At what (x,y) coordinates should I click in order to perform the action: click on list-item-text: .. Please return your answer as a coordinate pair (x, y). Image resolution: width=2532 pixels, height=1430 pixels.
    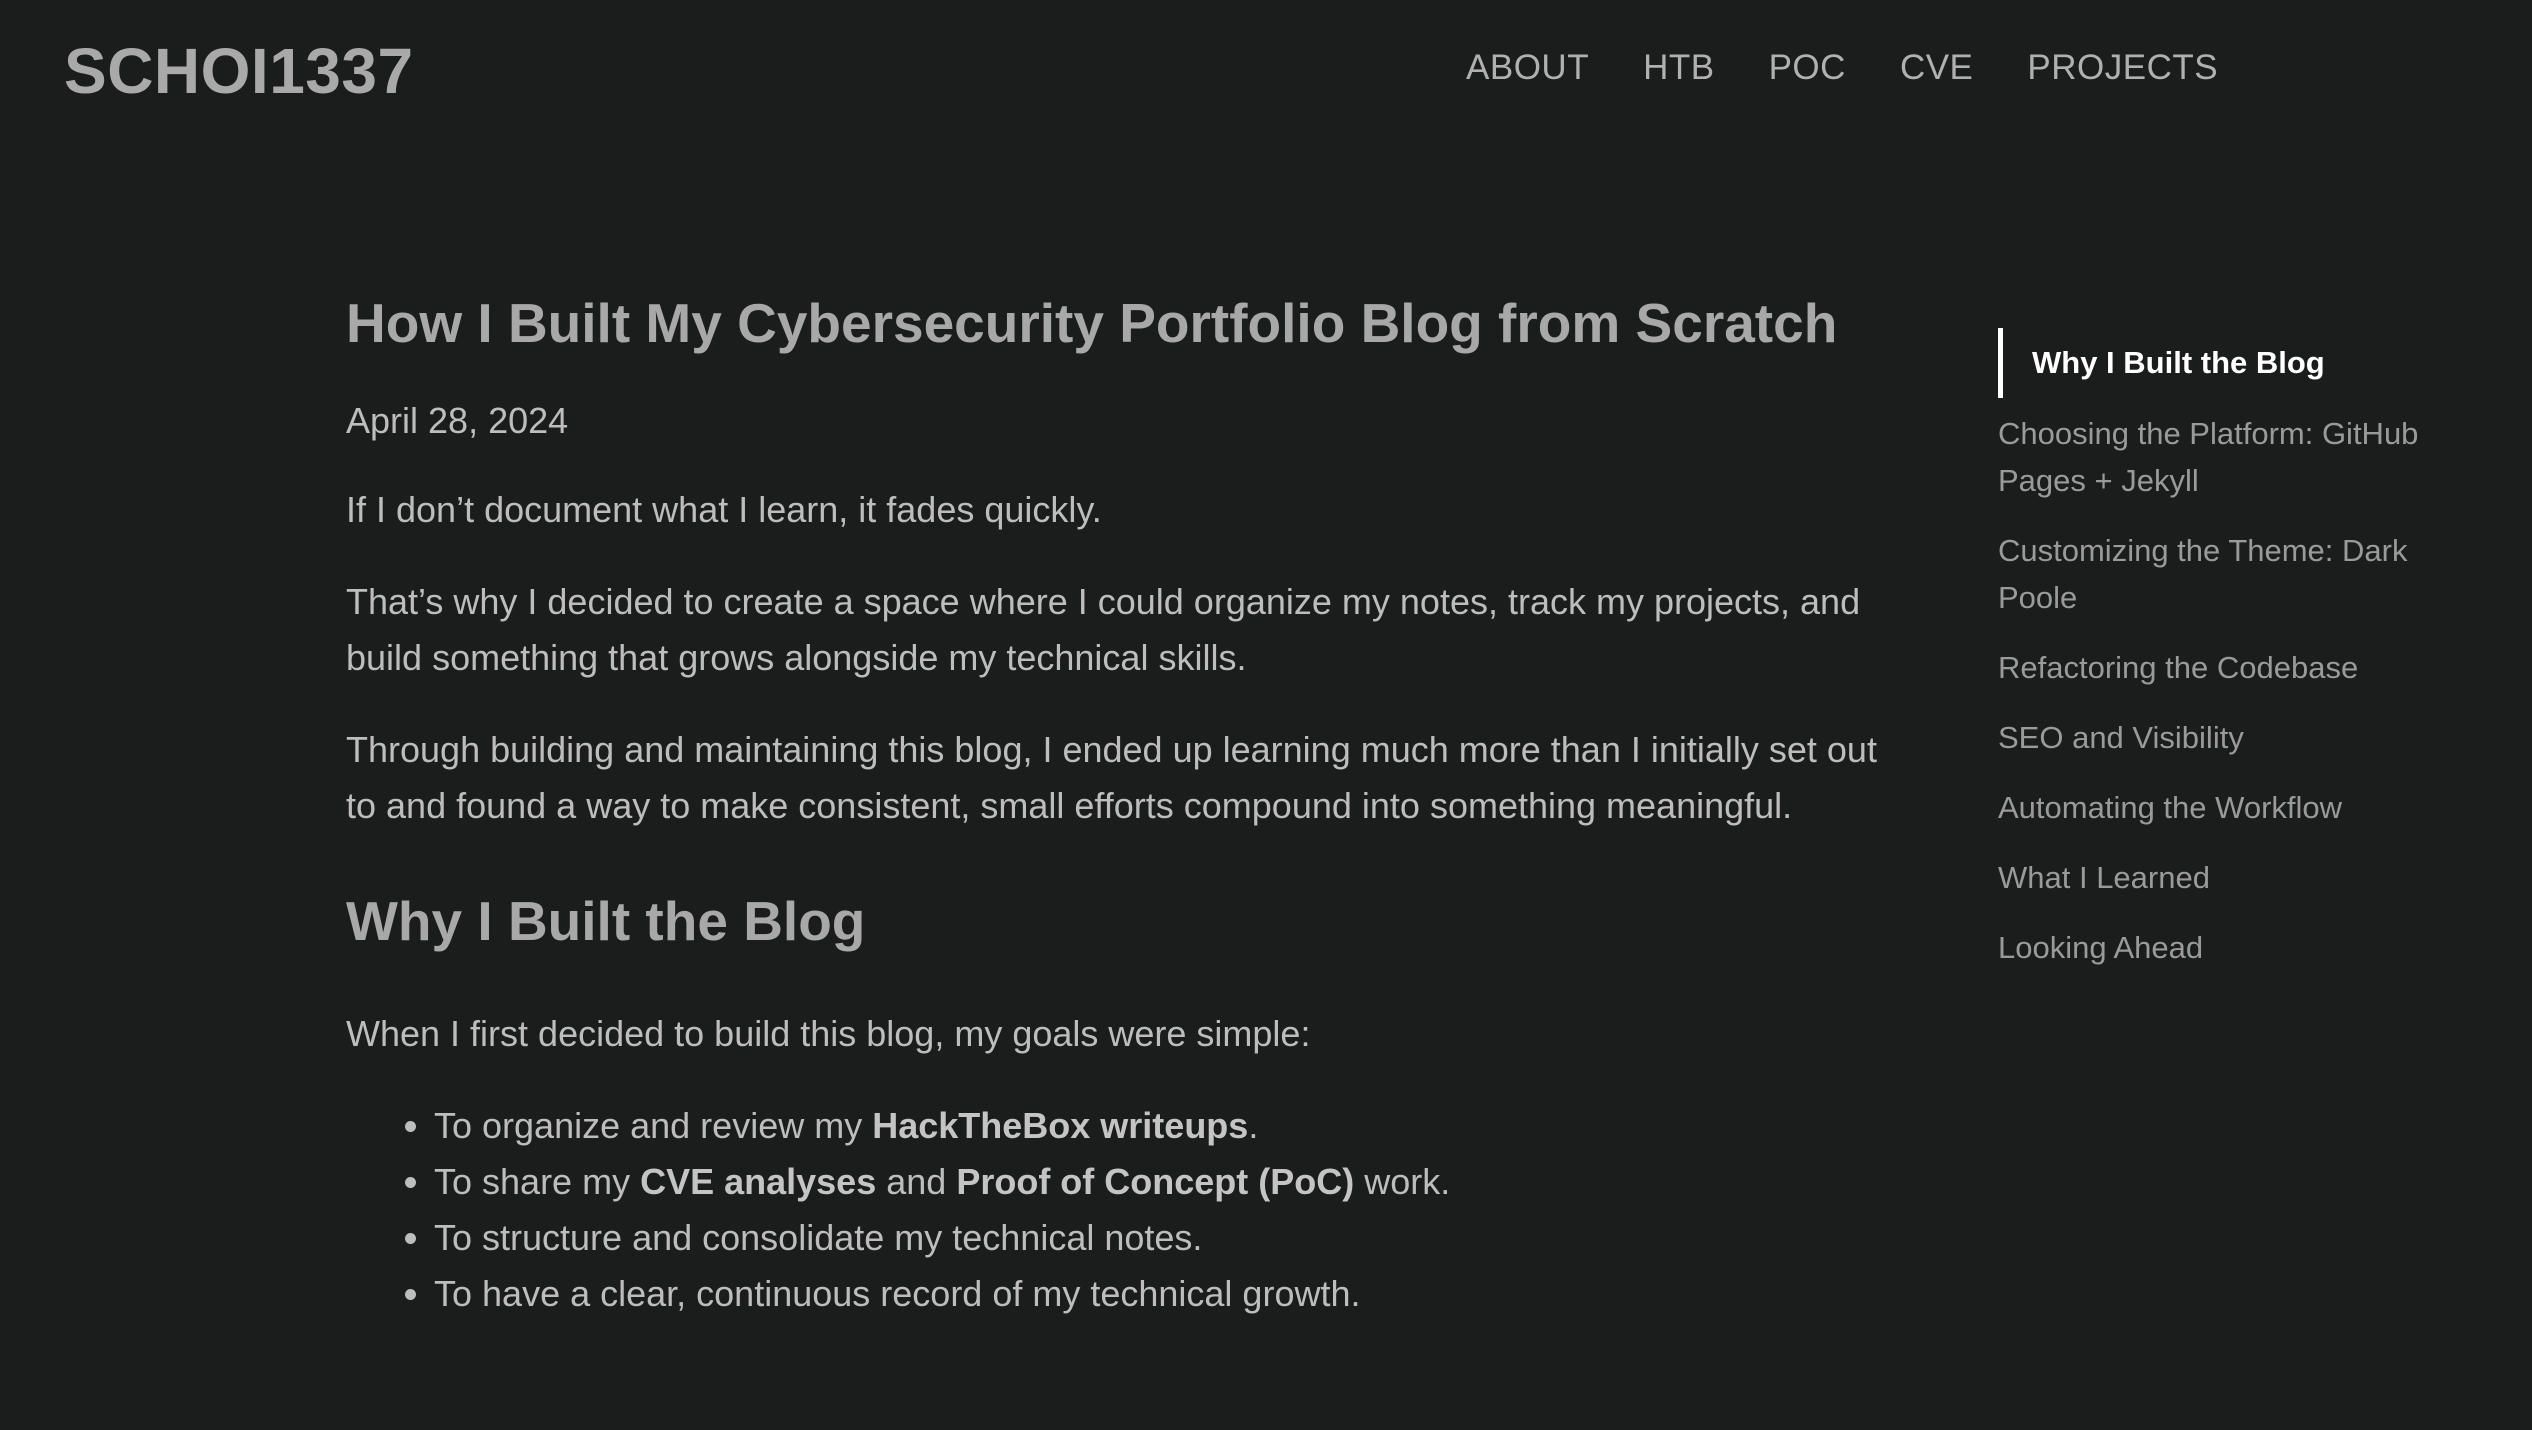
    Looking at the image, I should click on (1253, 1125).